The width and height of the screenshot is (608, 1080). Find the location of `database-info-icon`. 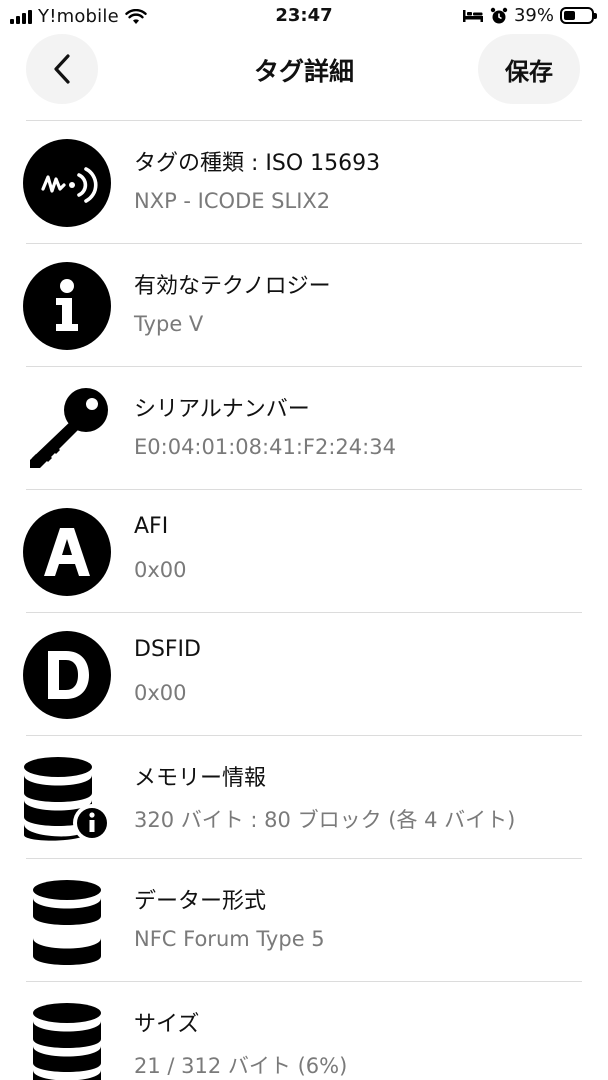

database-info-icon is located at coordinates (67, 798).